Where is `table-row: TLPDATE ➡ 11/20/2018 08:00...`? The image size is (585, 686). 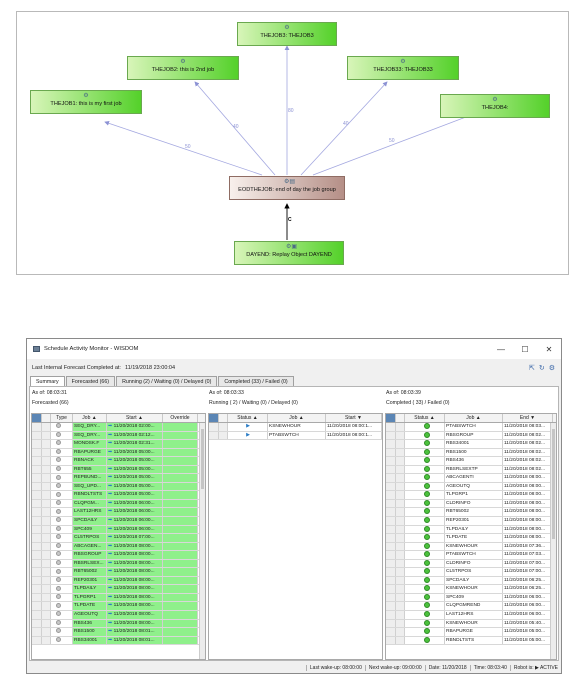
table-row: TLPDATE ➡ 11/20/2018 08:00... is located at coordinates (118, 607).